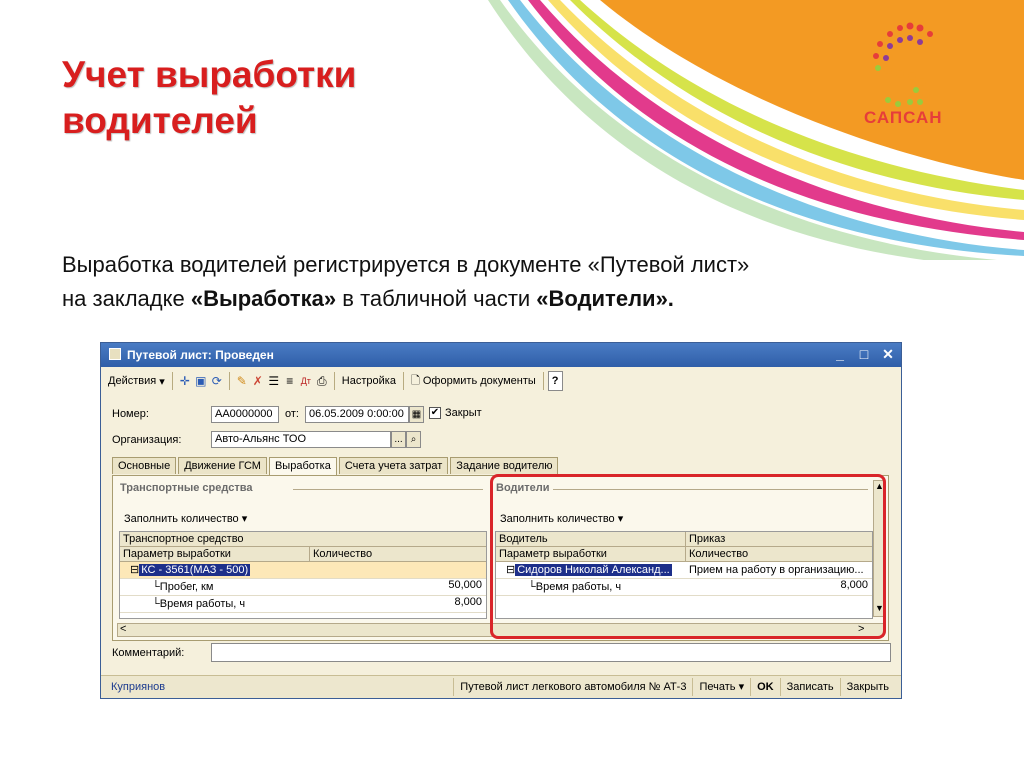 The height and width of the screenshot is (768, 1024). I want to click on print-icon: ⎙, so click(322, 381).